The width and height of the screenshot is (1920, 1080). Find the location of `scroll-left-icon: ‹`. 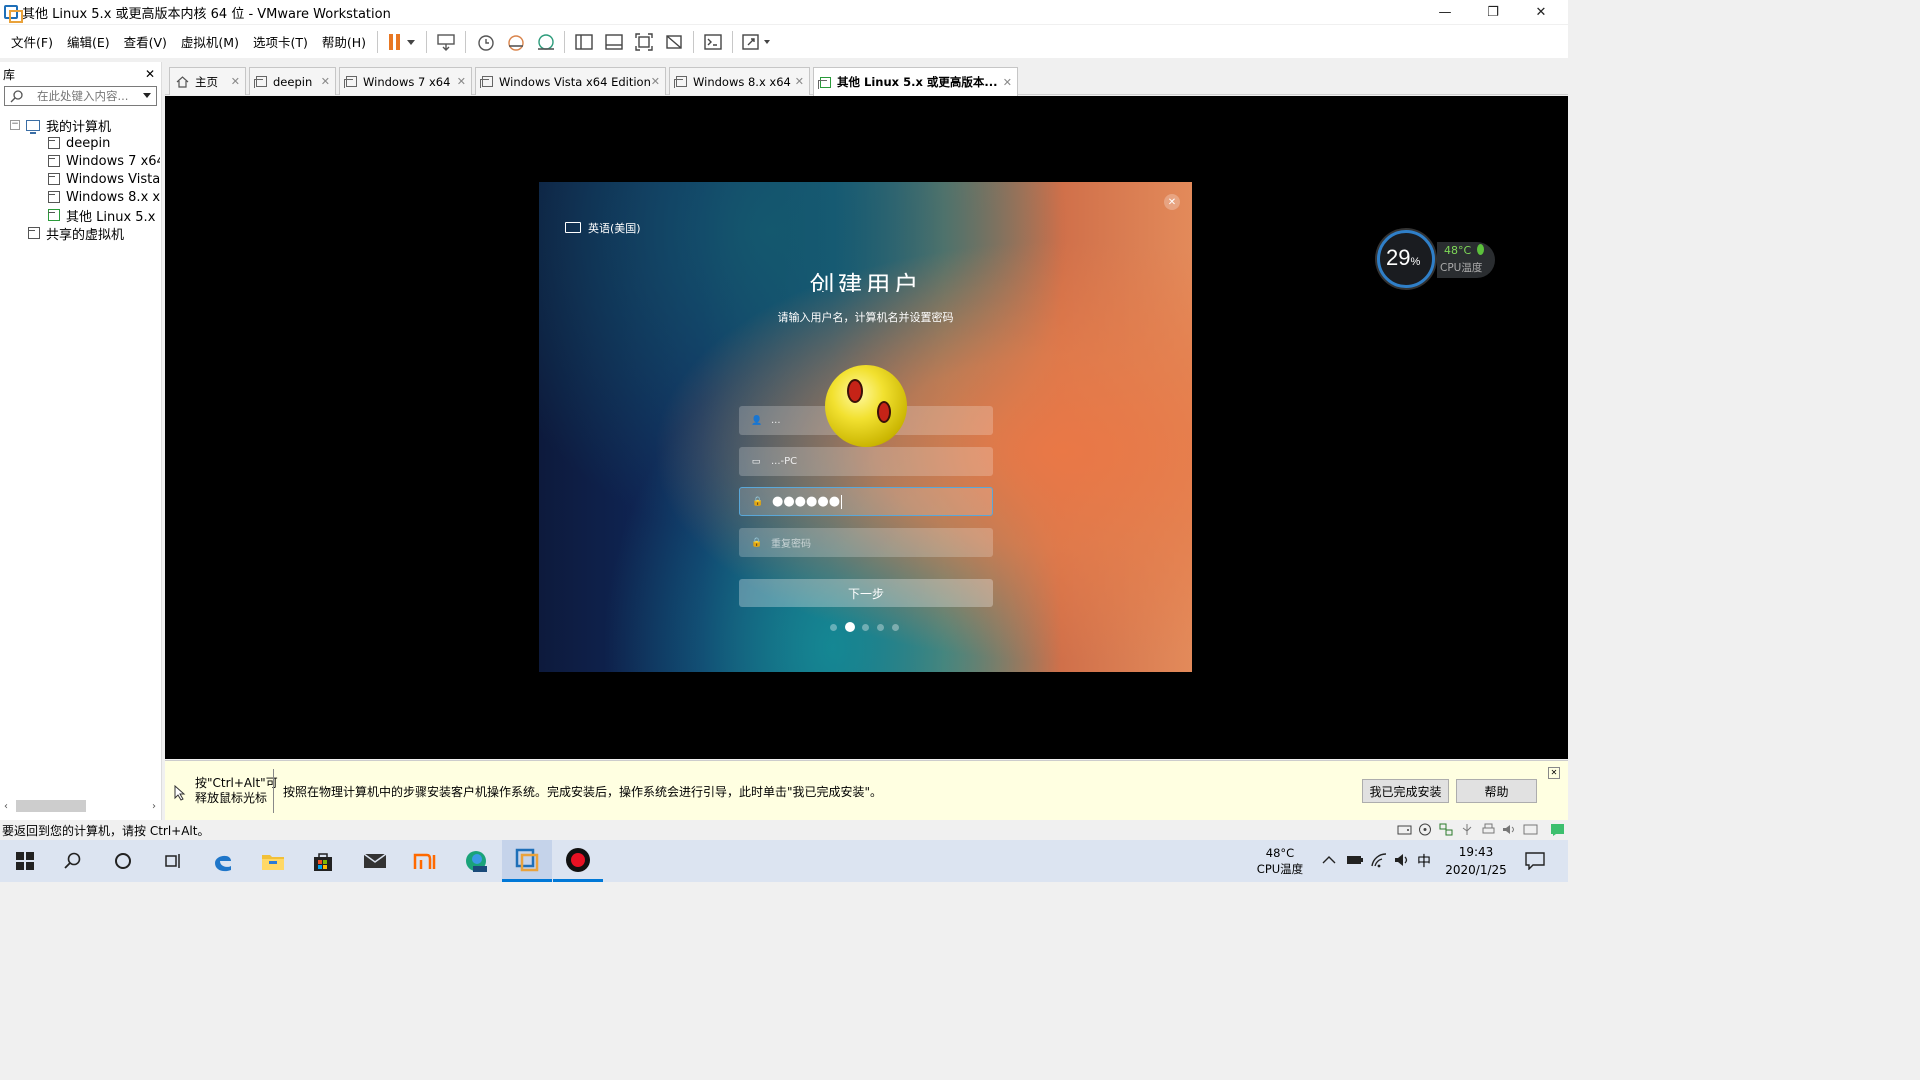

scroll-left-icon: ‹ is located at coordinates (6, 806).